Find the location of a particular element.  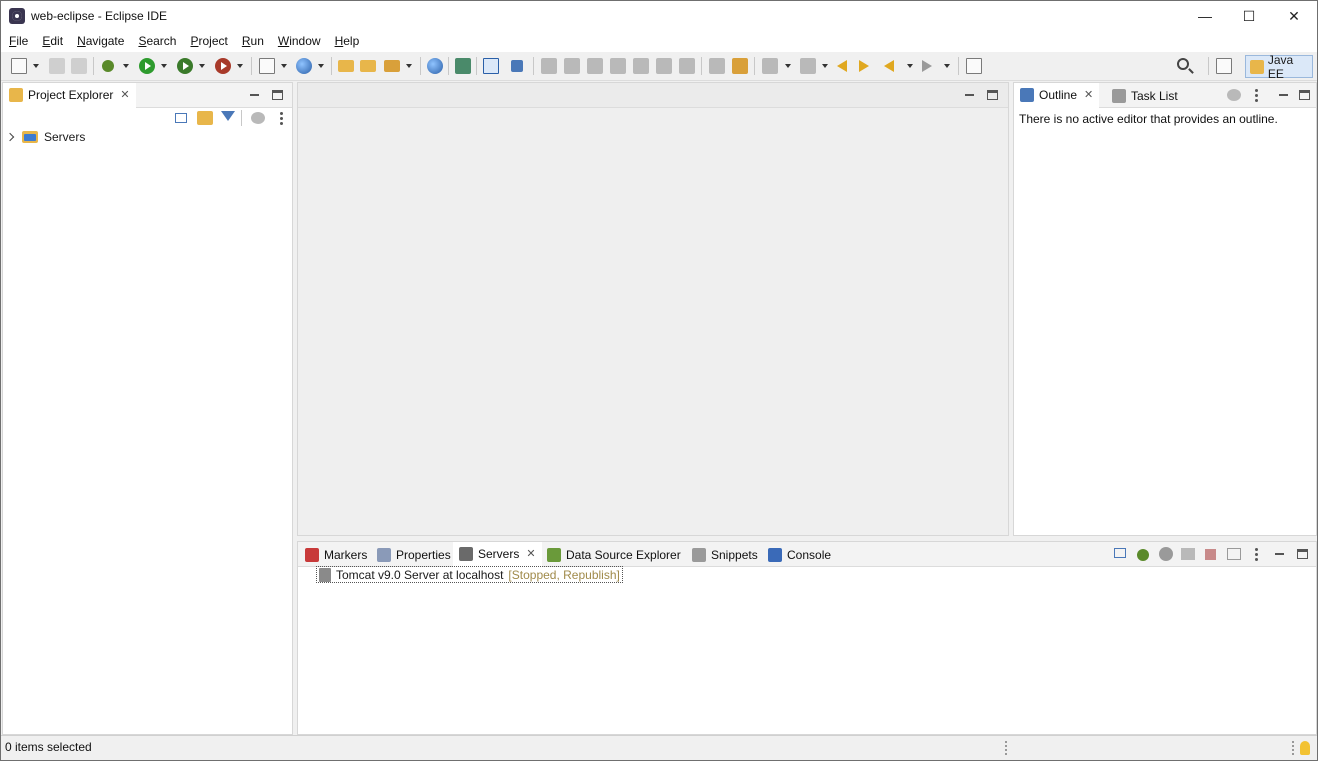

display-icon is located at coordinates (491, 66).